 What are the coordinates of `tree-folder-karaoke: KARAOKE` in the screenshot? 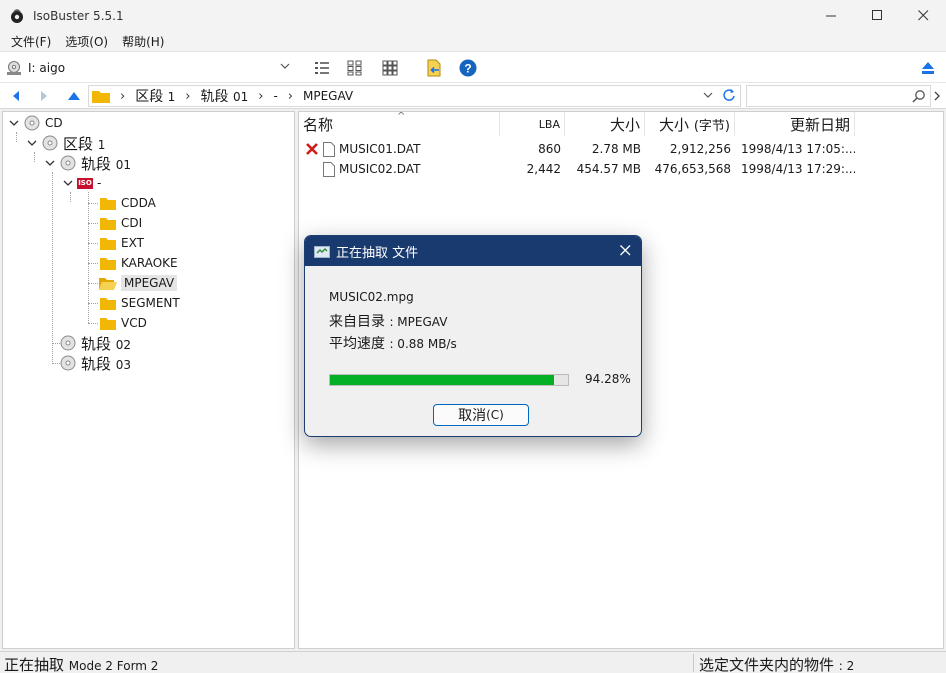 It's located at (138, 263).